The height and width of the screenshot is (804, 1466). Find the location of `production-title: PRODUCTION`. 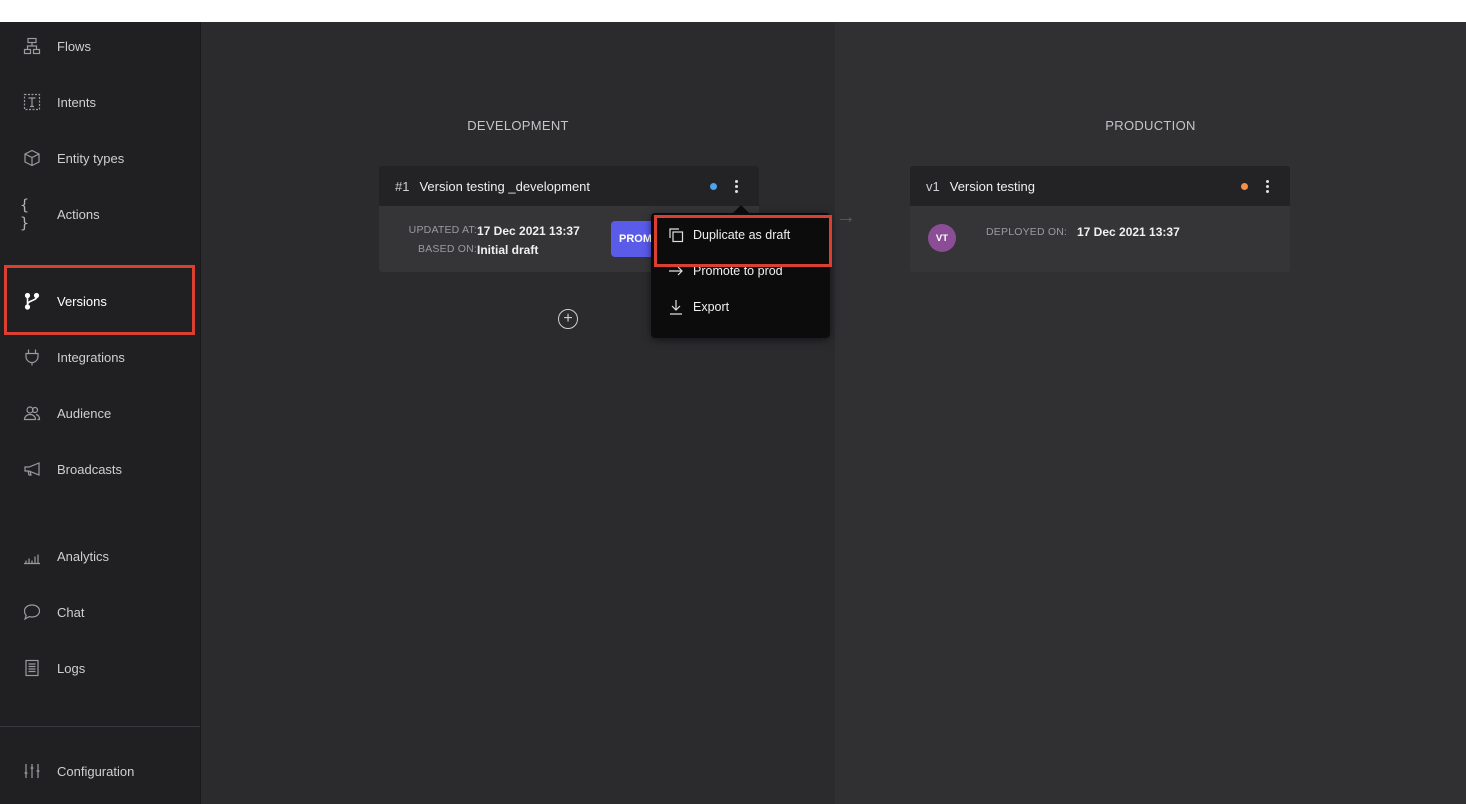

production-title: PRODUCTION is located at coordinates (1150, 125).